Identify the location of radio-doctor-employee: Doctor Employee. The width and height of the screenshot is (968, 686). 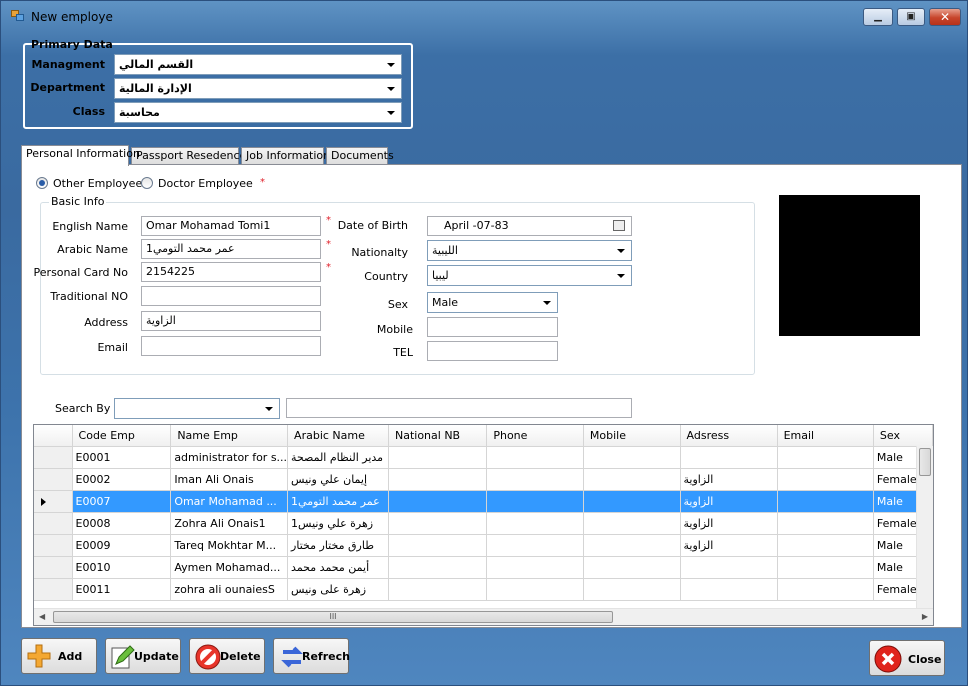
(197, 183).